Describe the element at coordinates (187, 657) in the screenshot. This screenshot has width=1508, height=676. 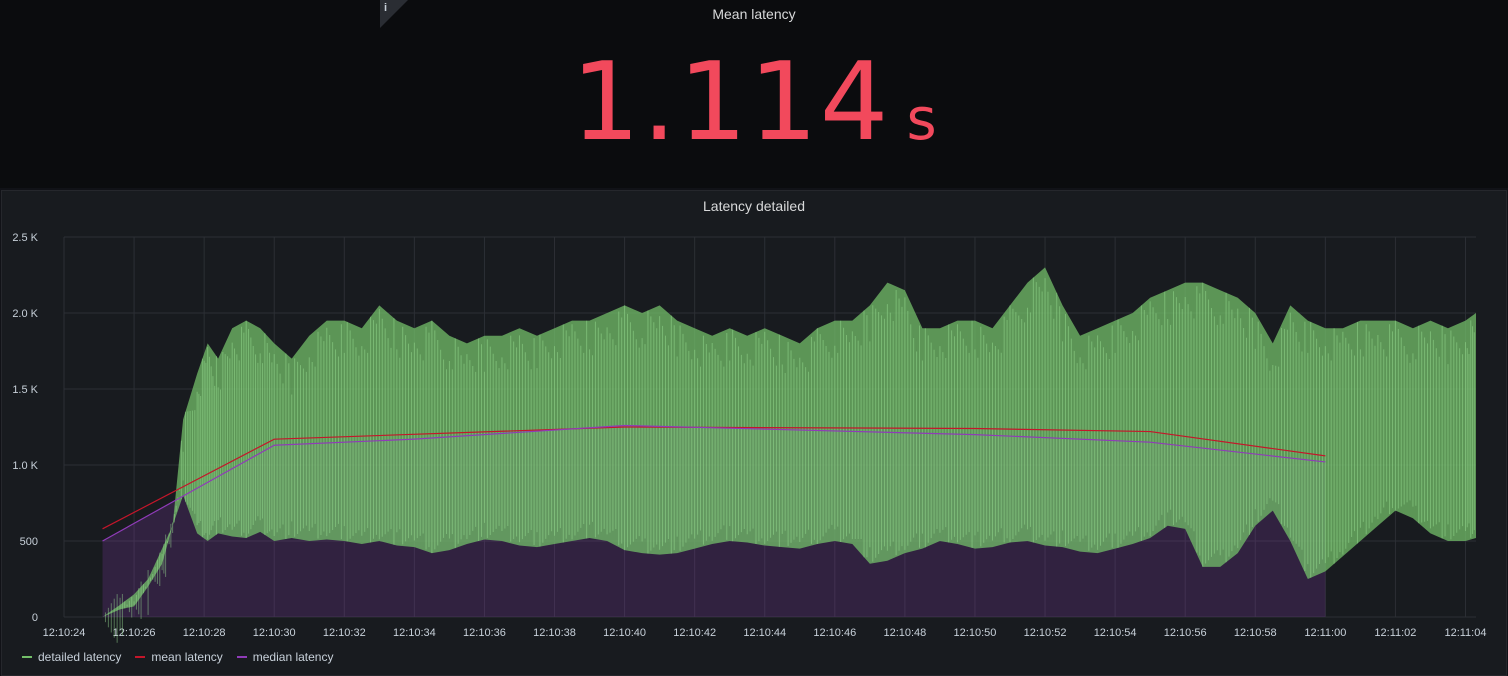
I see `legend-label: mean latency` at that location.